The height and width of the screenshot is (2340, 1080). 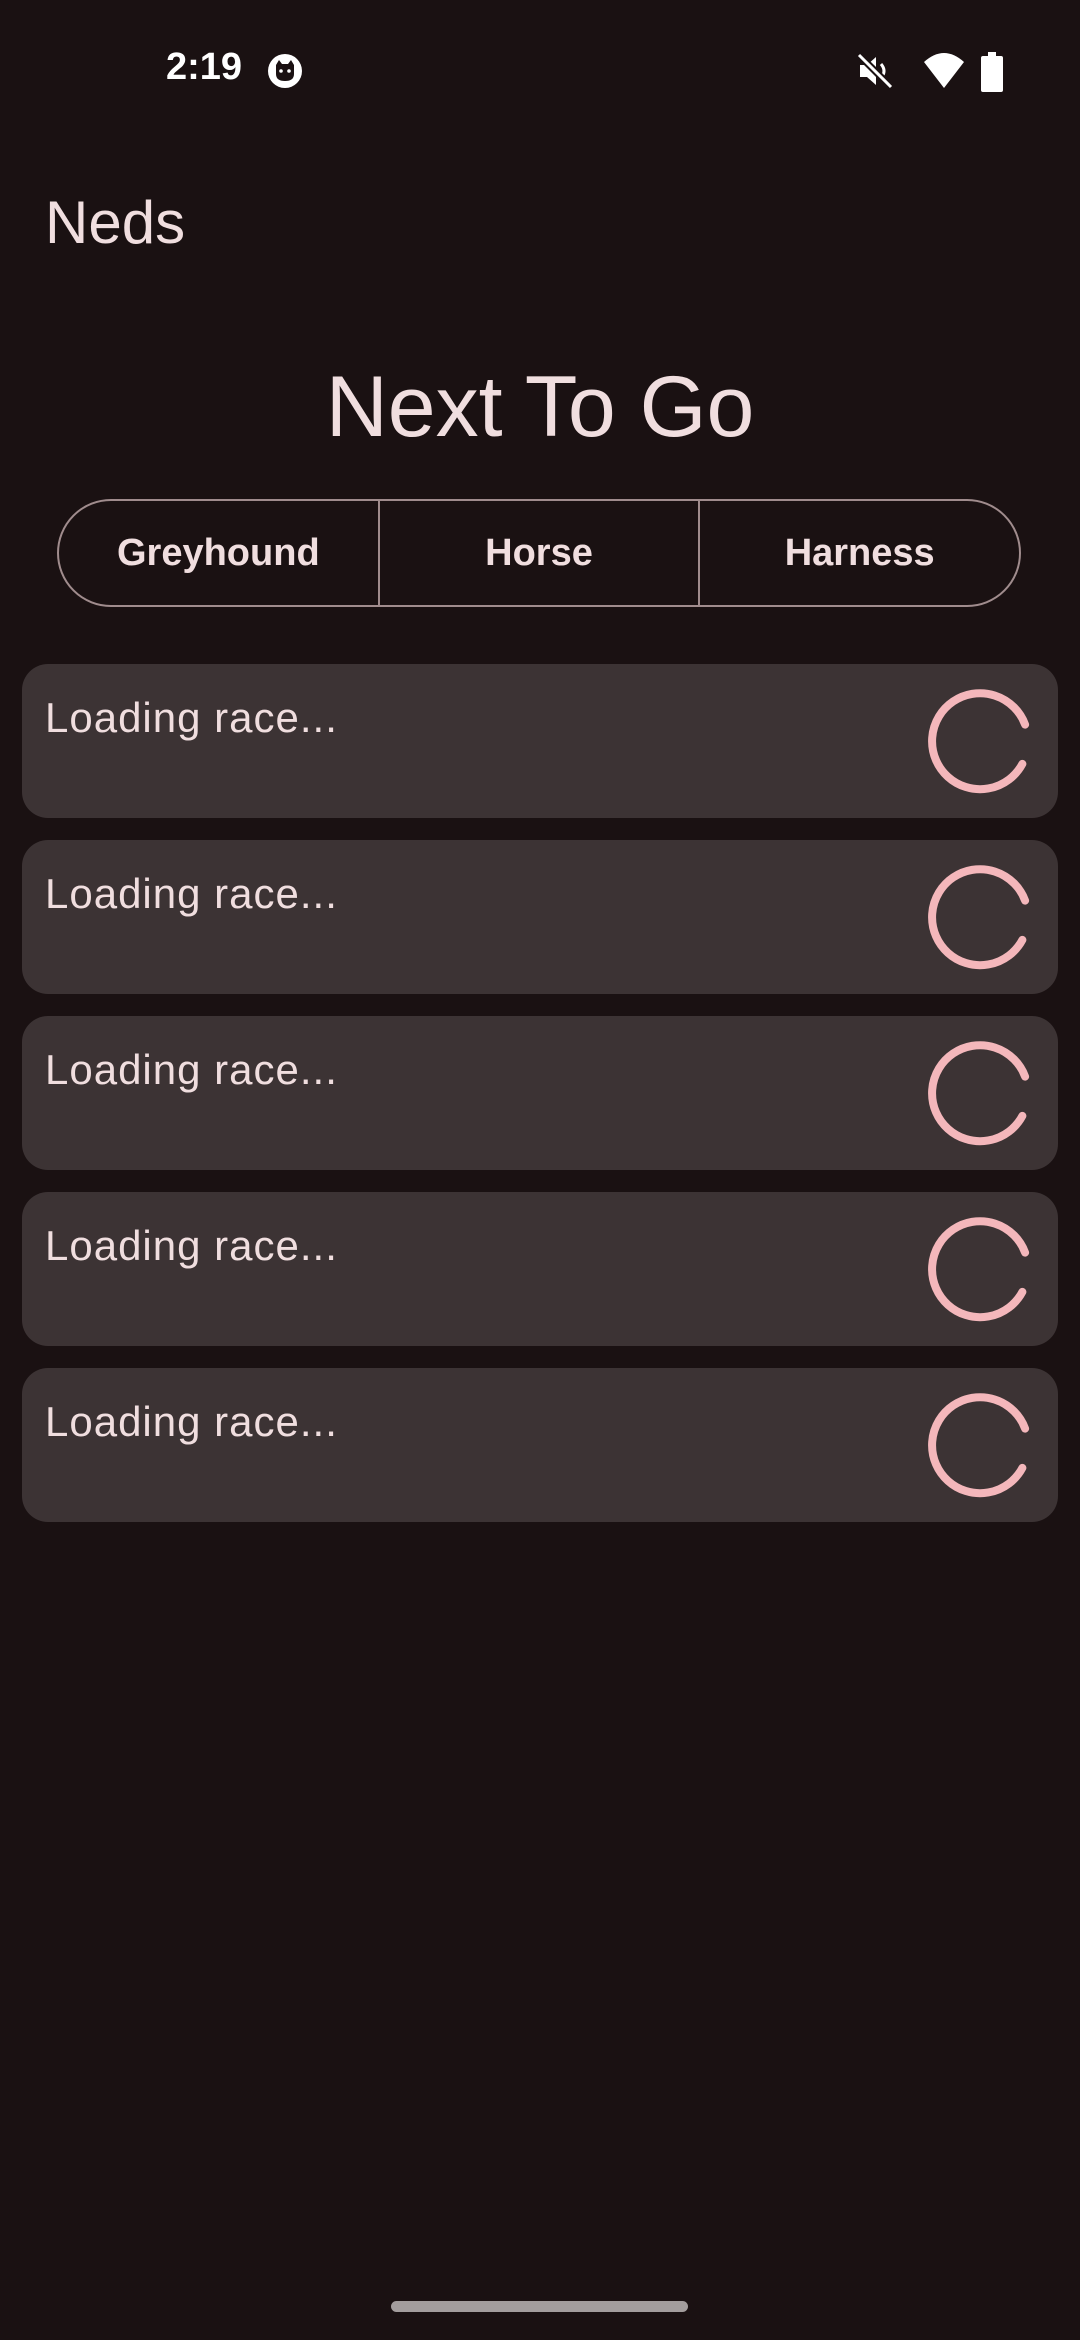 What do you see at coordinates (944, 70) in the screenshot?
I see `wifi-icon` at bounding box center [944, 70].